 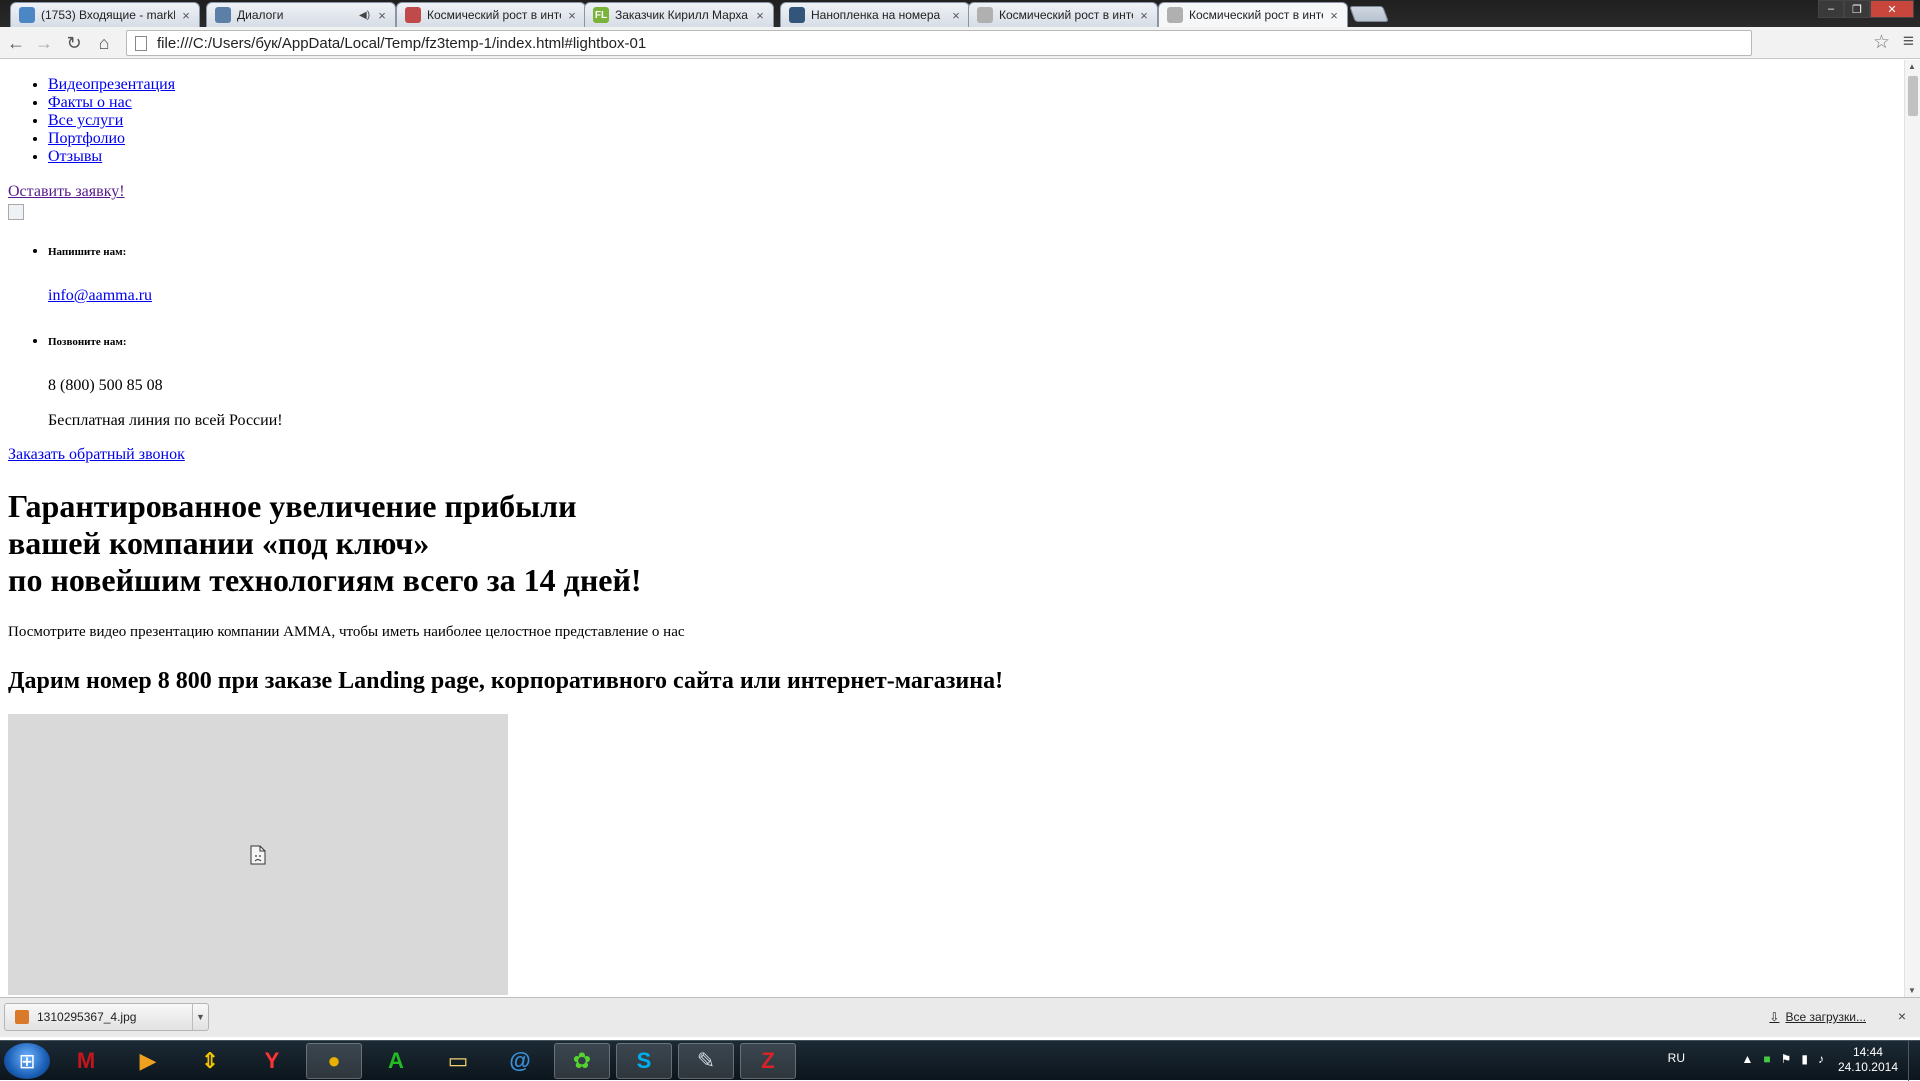 I want to click on start-button: ⊞, so click(x=27, y=1061).